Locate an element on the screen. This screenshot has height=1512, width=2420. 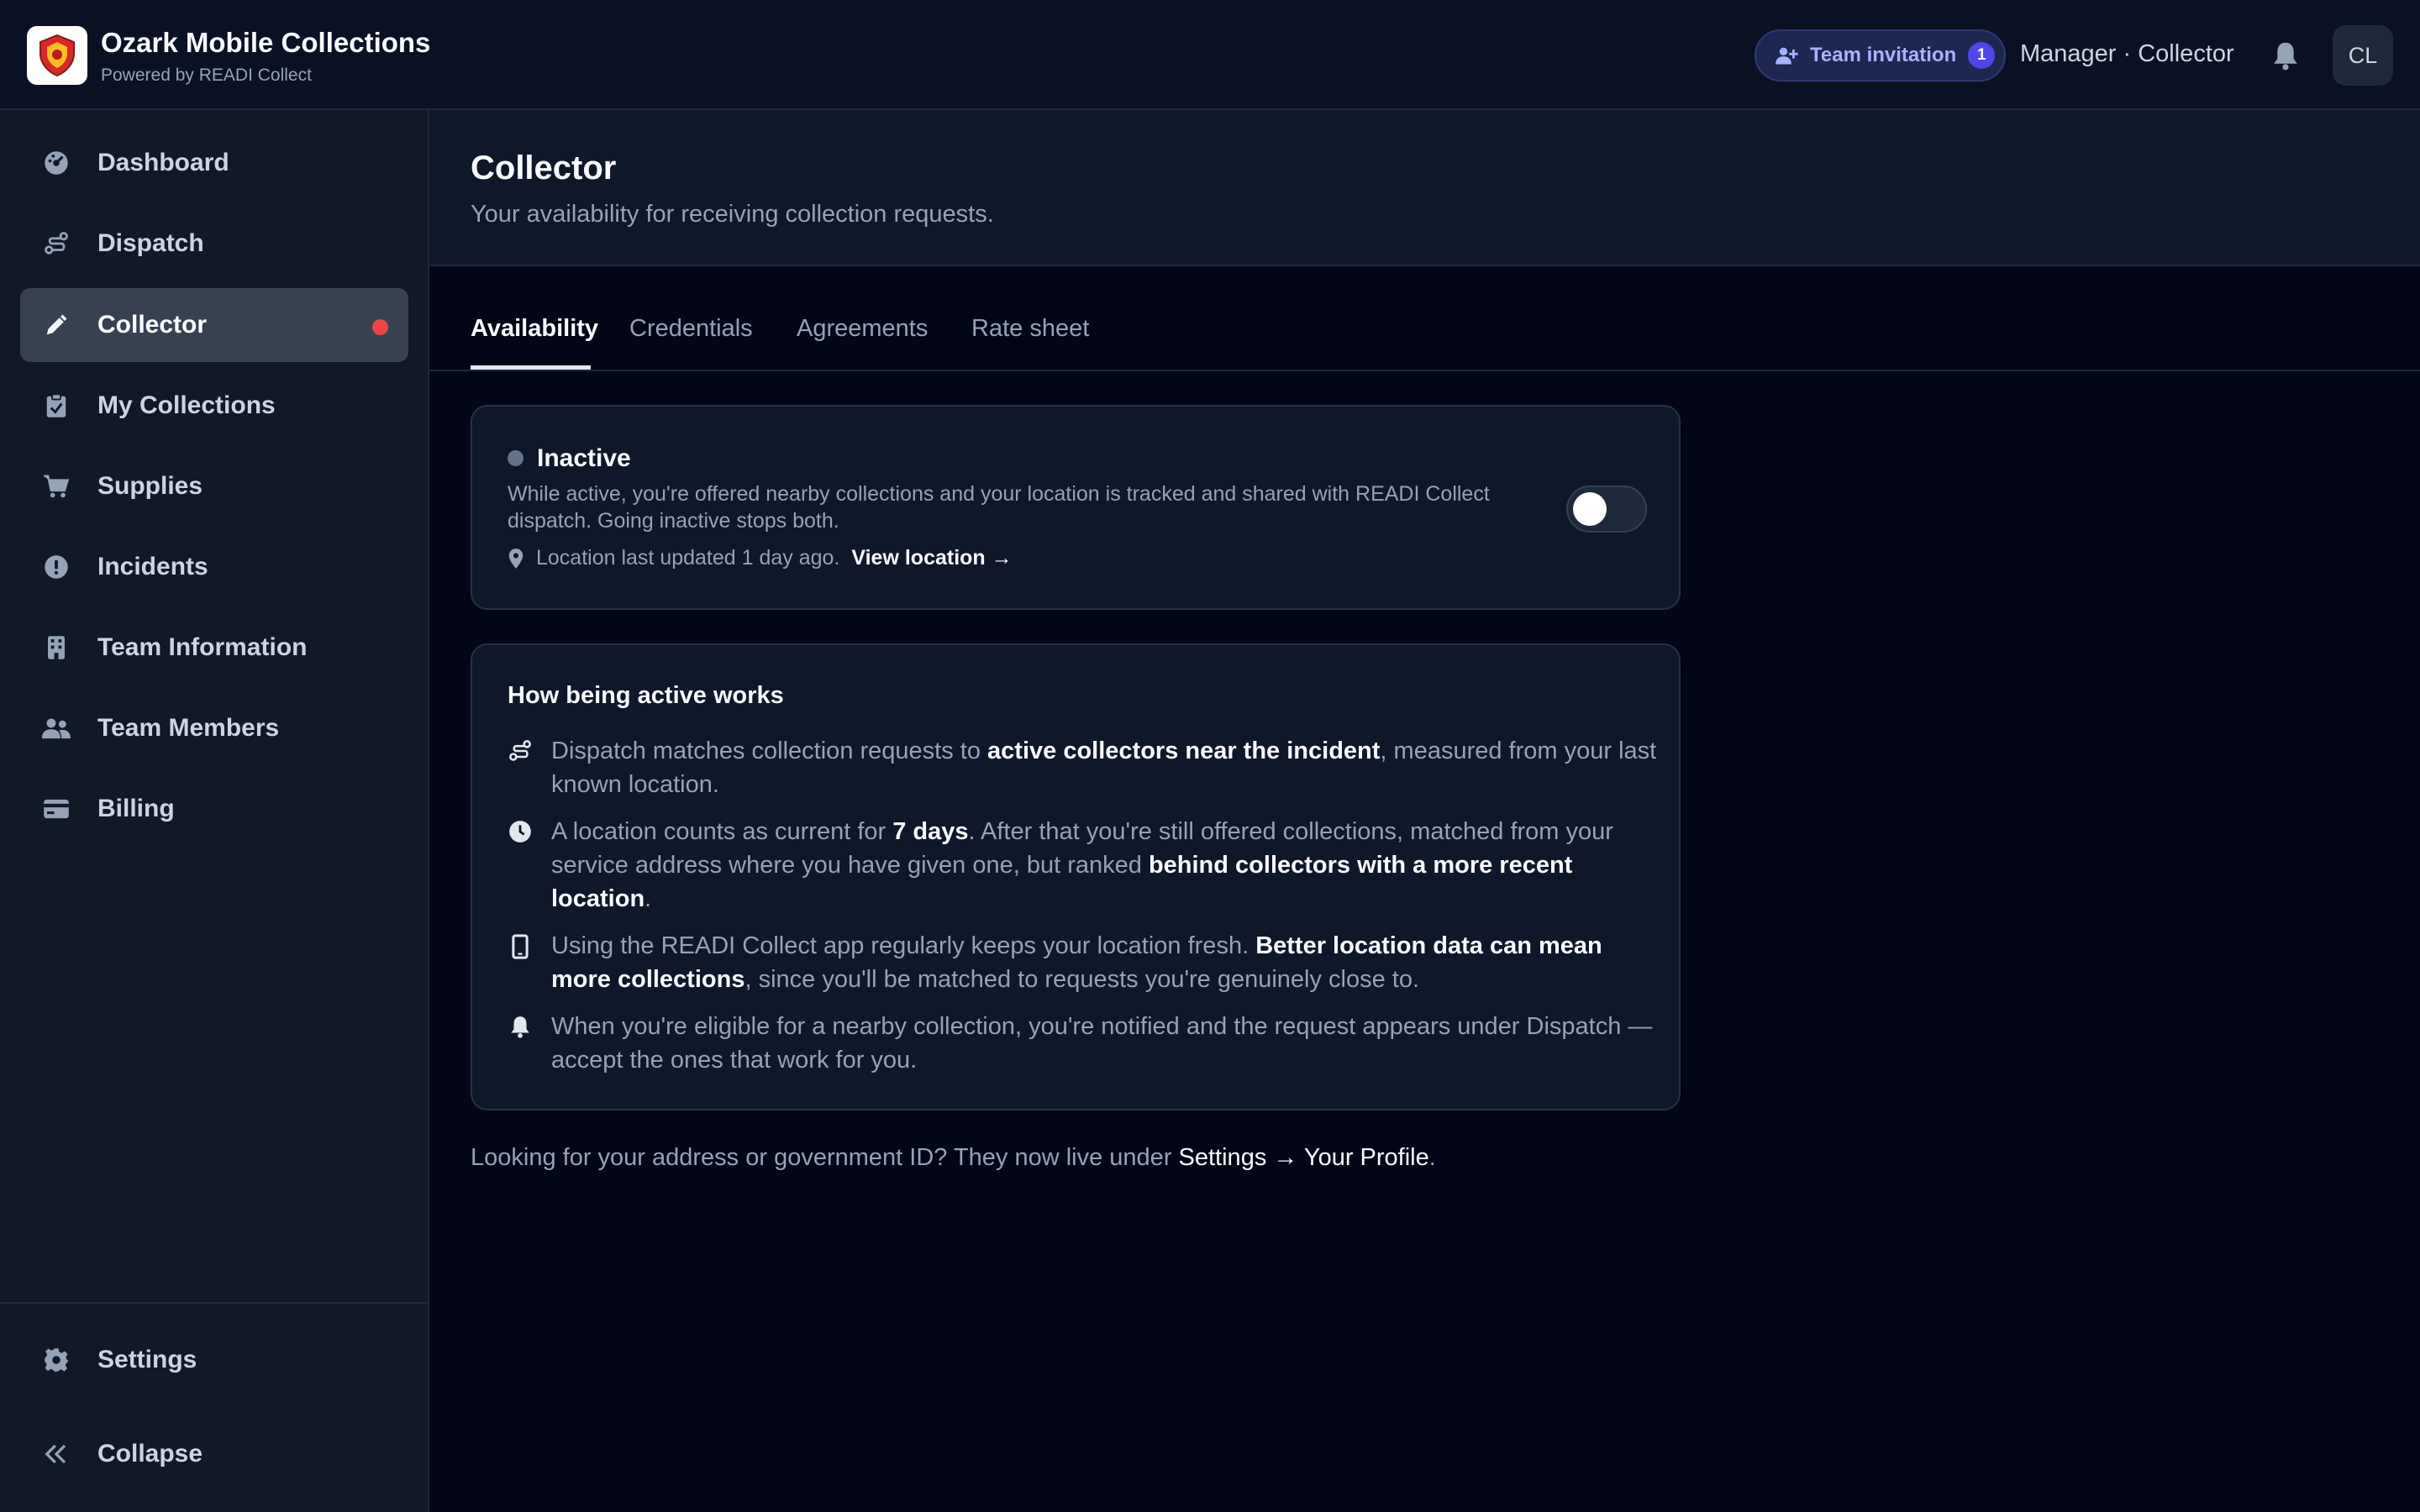
cart-icon is located at coordinates (56, 486).